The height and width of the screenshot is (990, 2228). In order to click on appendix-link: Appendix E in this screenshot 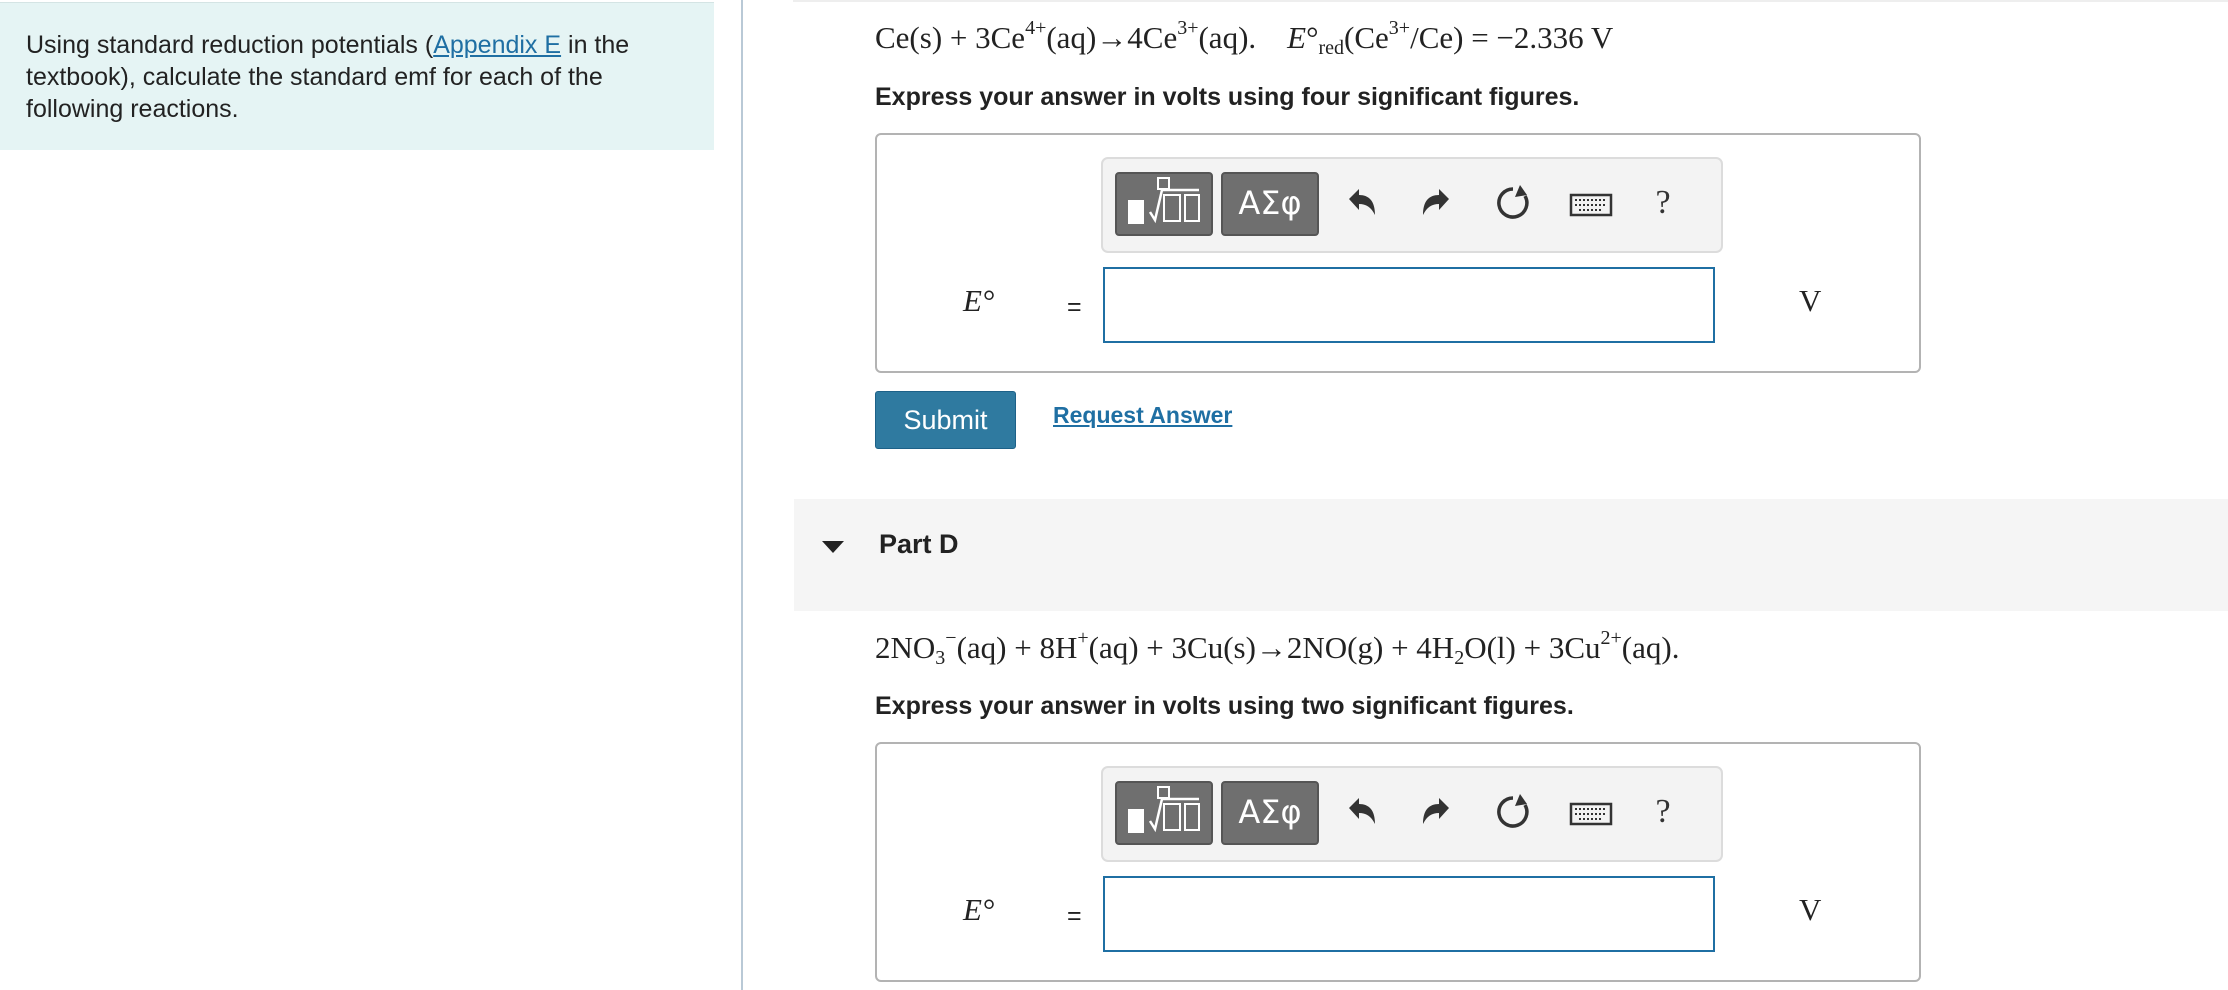, I will do `click(497, 45)`.